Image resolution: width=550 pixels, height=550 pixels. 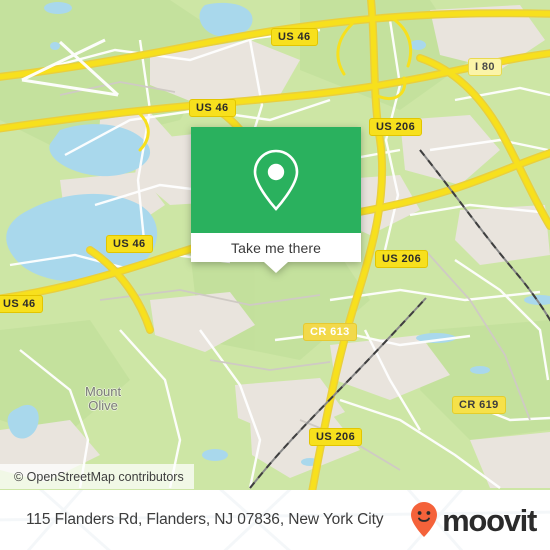 What do you see at coordinates (485, 67) in the screenshot?
I see `road-shield-i-80: I 80` at bounding box center [485, 67].